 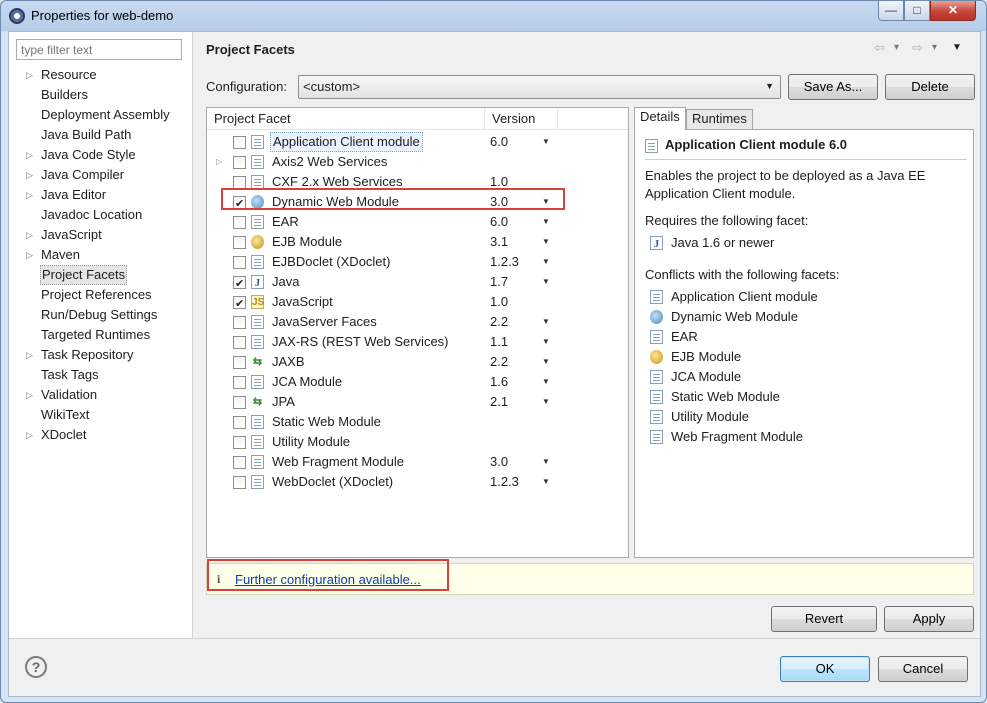 I want to click on sidebar-item-task-tags: Task Tags, so click(x=101, y=375).